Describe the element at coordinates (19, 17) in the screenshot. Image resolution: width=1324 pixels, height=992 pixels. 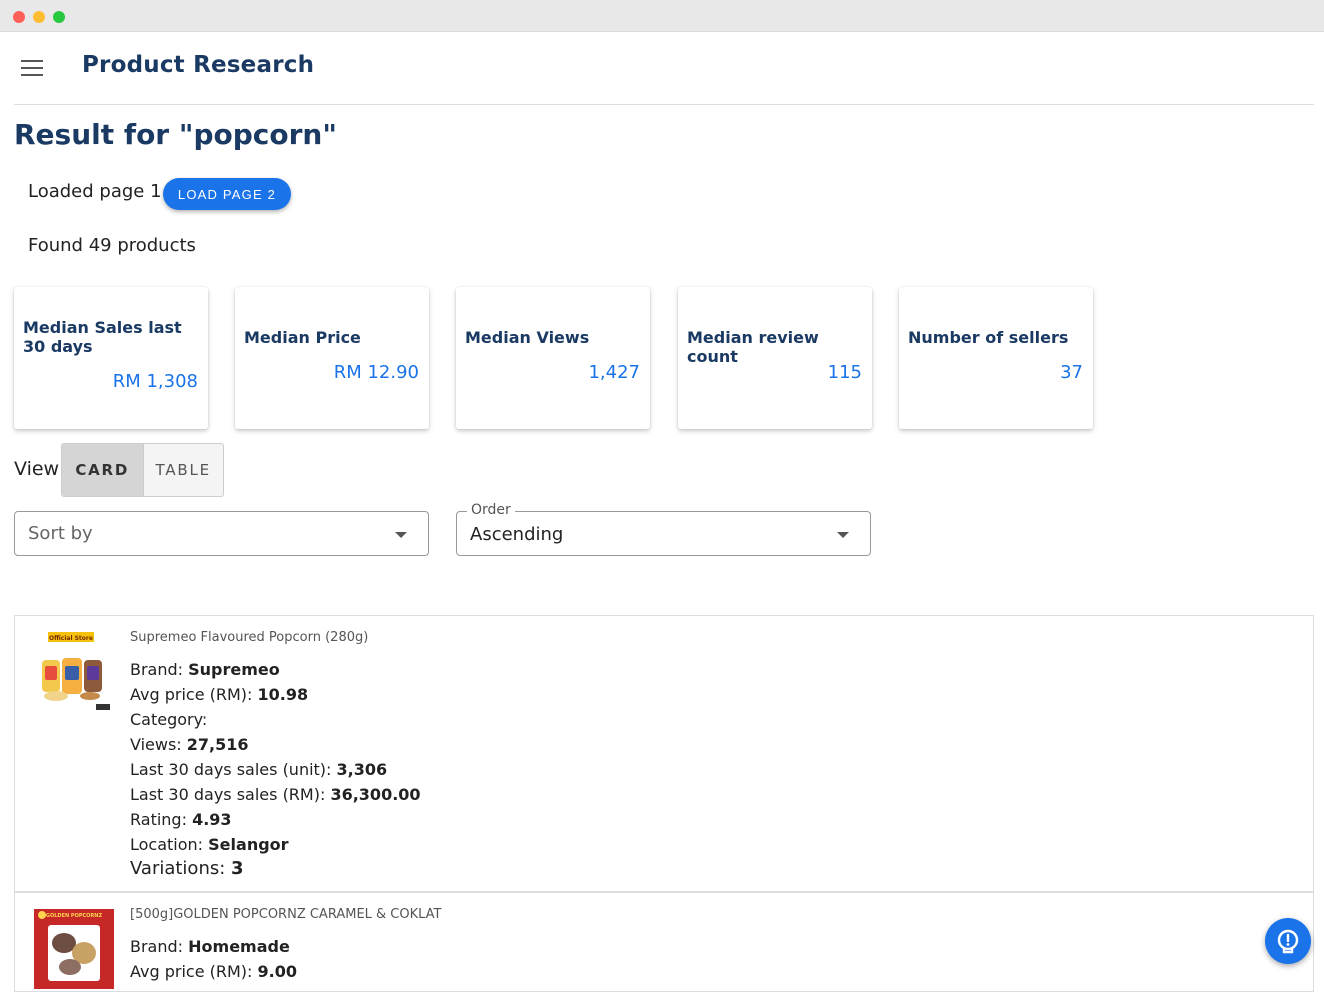
I see `close-window-button` at that location.